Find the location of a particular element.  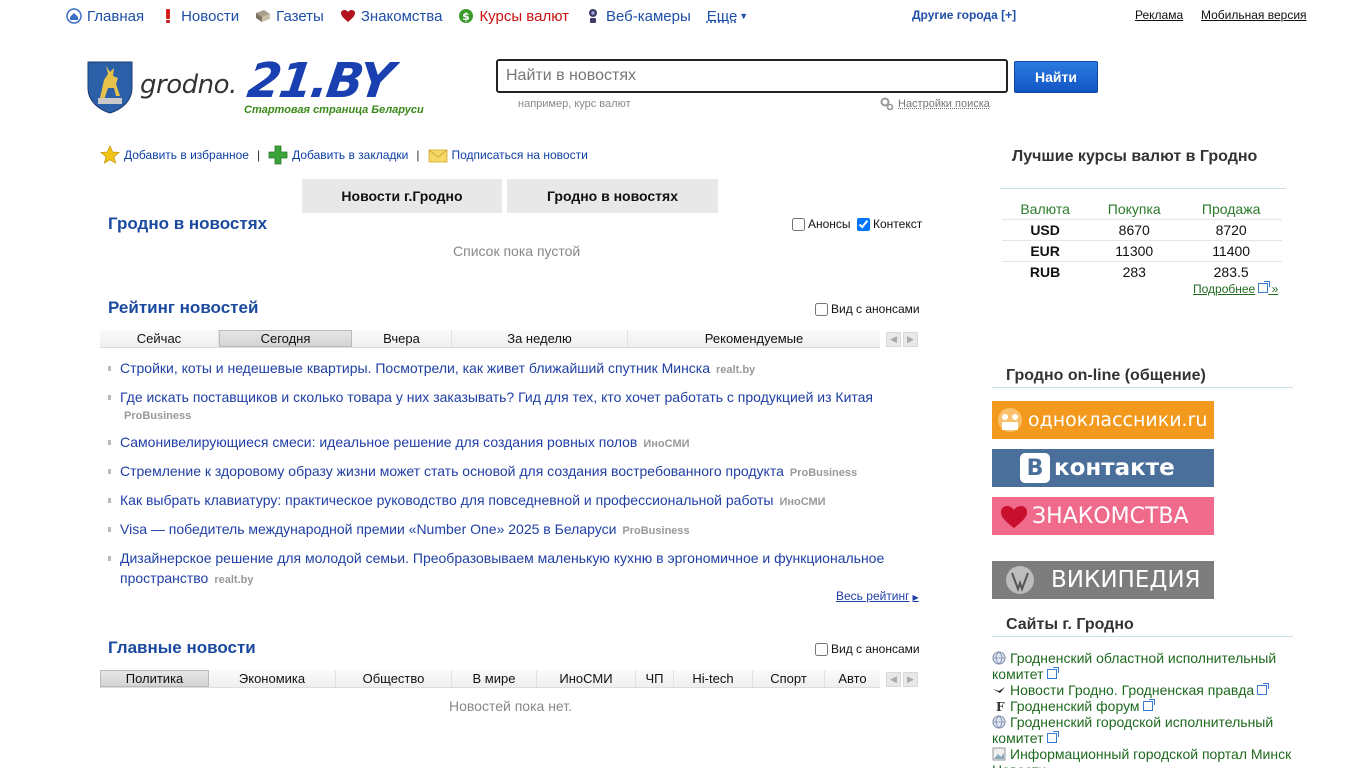

search-button: Найти is located at coordinates (1056, 77).